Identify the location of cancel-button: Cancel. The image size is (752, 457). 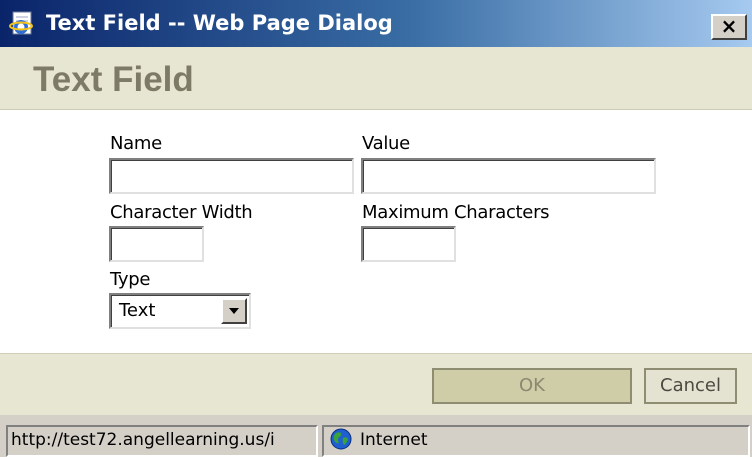
(690, 386).